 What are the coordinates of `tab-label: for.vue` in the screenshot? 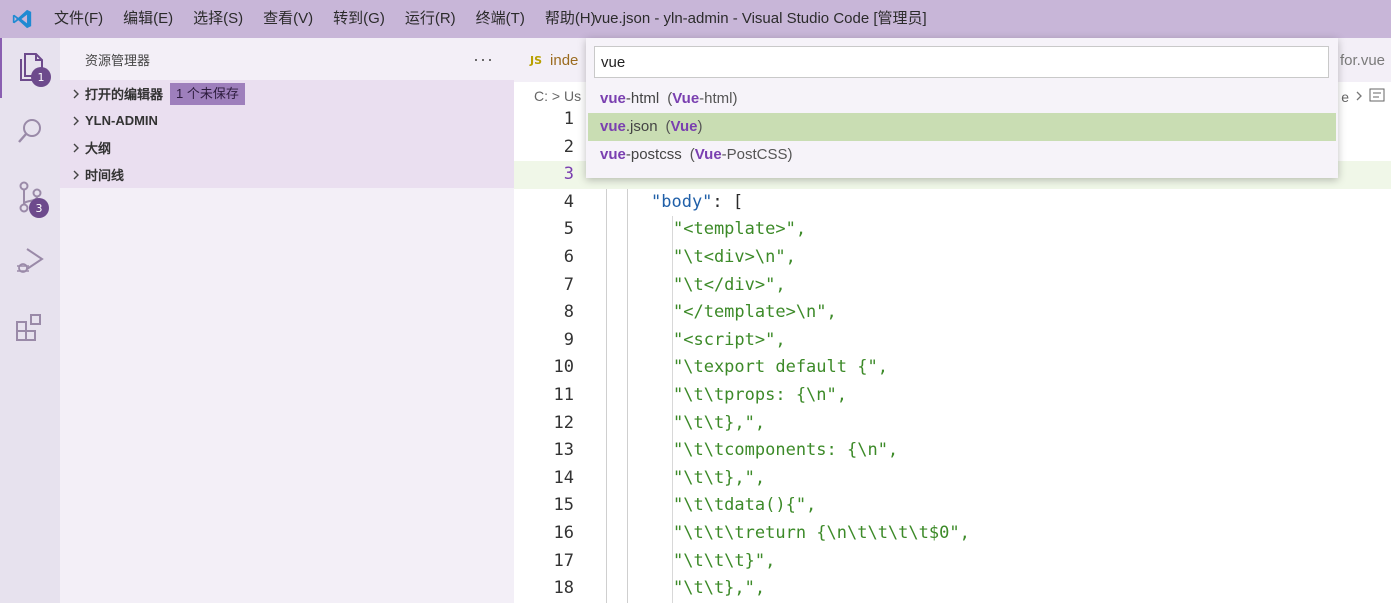 It's located at (1362, 60).